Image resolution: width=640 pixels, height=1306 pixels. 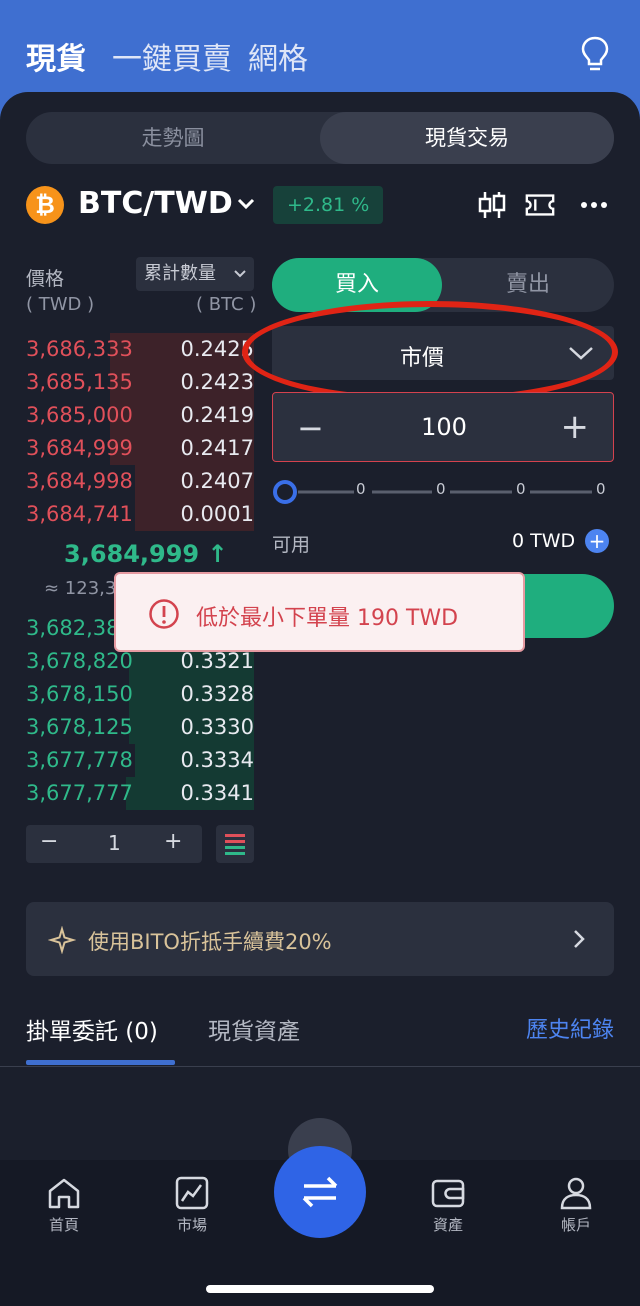 What do you see at coordinates (328, 205) in the screenshot?
I see `price-change-badge: +2.81 %` at bounding box center [328, 205].